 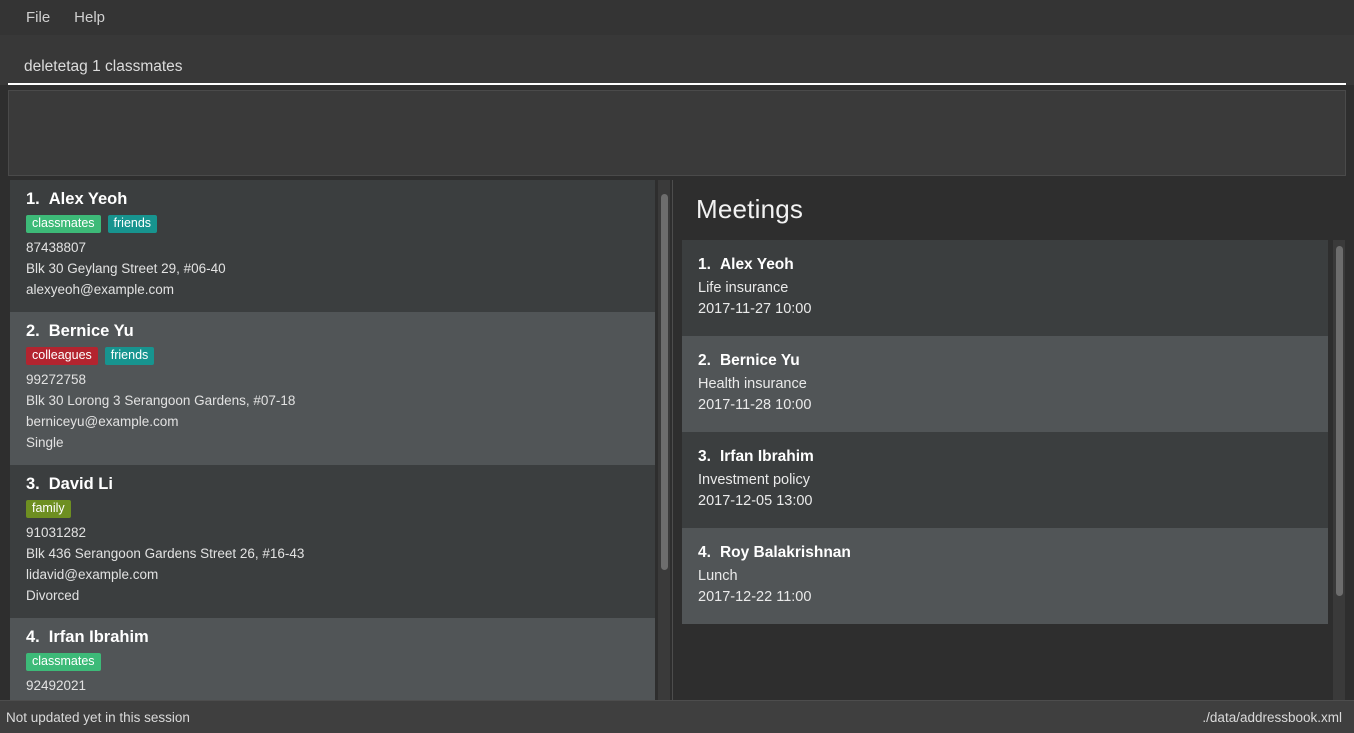 What do you see at coordinates (685, 67) in the screenshot?
I see `command-input` at bounding box center [685, 67].